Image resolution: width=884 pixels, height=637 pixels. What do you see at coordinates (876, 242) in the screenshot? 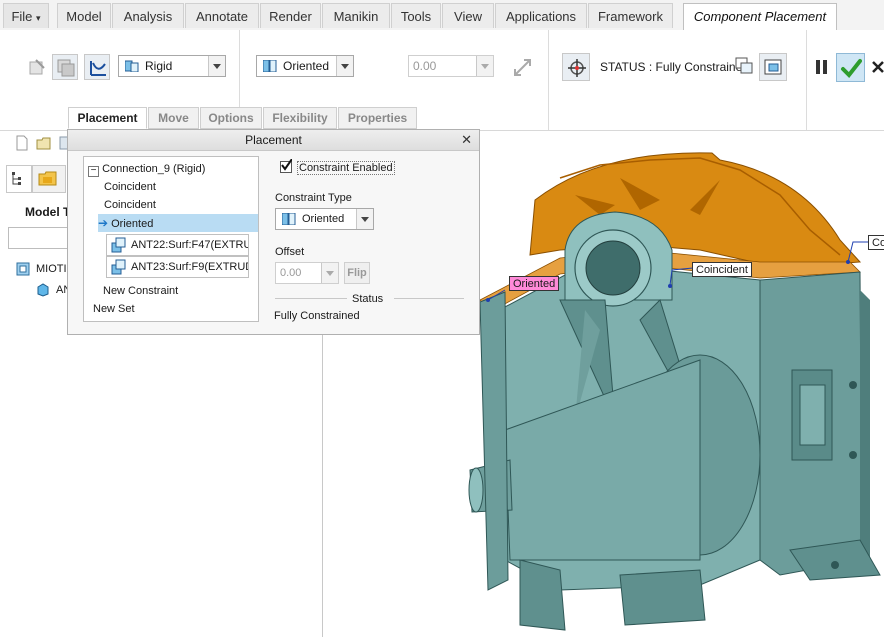
I see `coincident-constraint-tag-partial: Co` at bounding box center [876, 242].